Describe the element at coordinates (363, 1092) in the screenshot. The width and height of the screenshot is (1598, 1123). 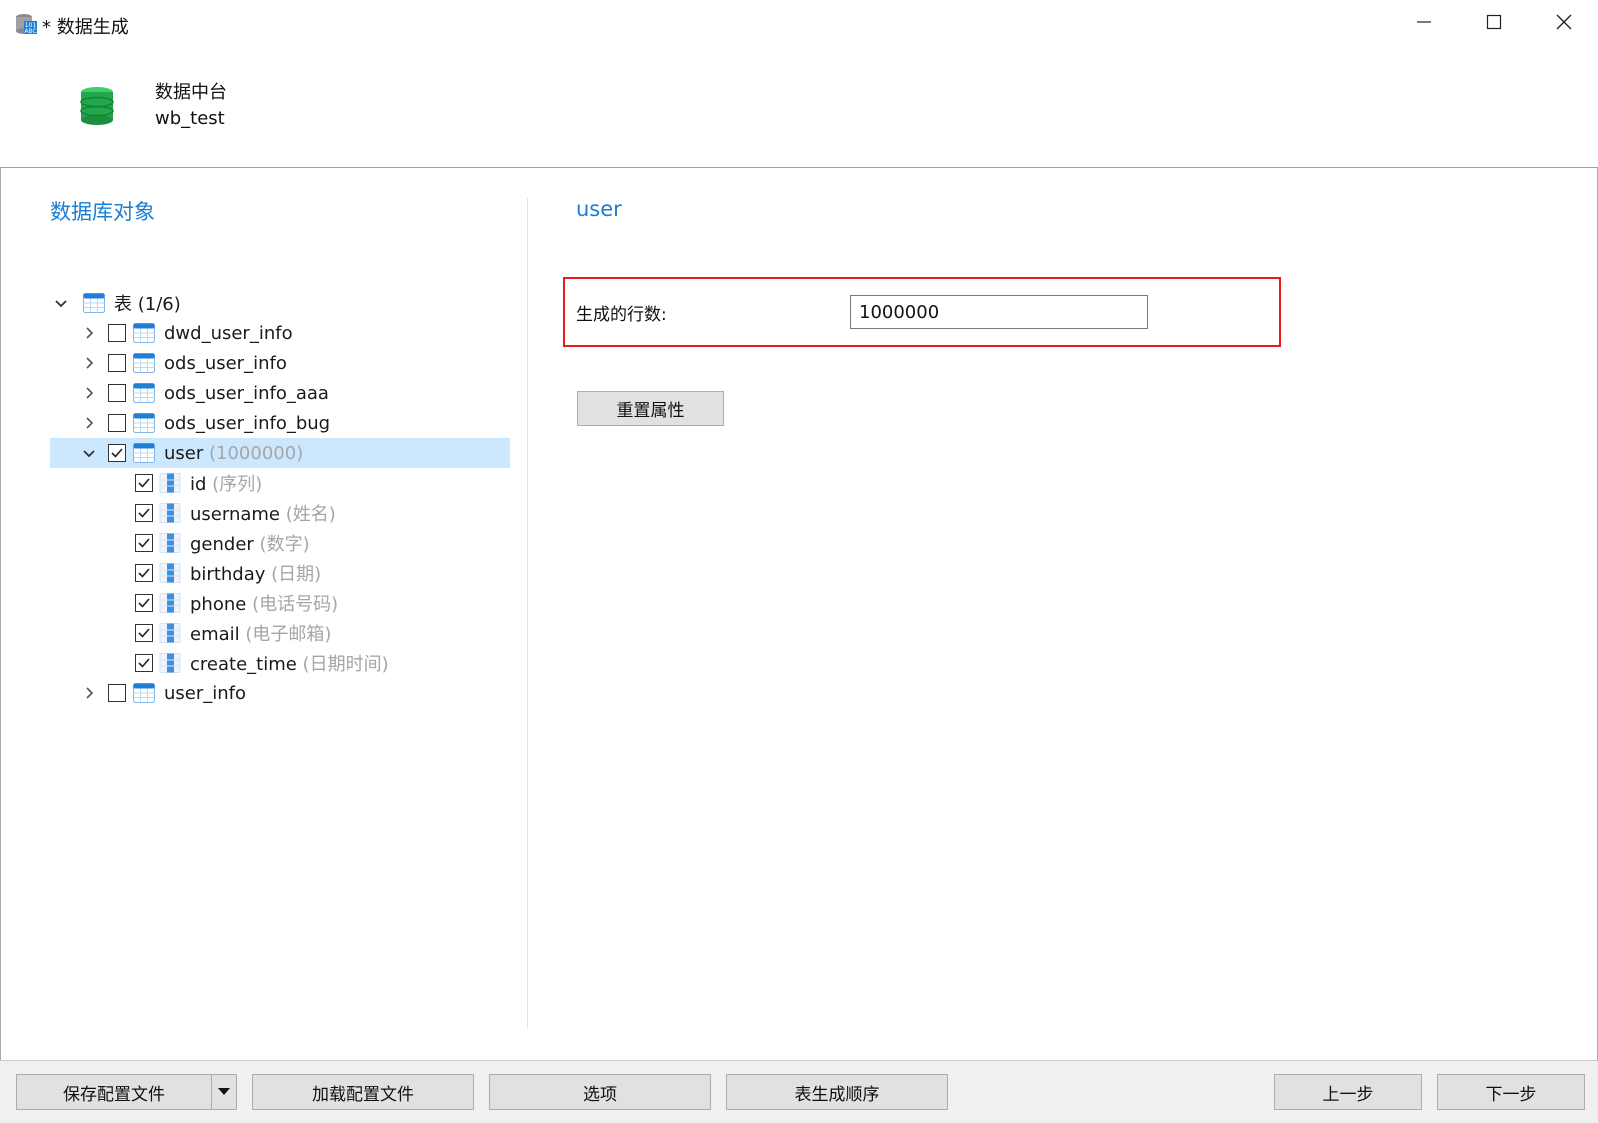
I see `load-config-button: 加载配置文件` at that location.